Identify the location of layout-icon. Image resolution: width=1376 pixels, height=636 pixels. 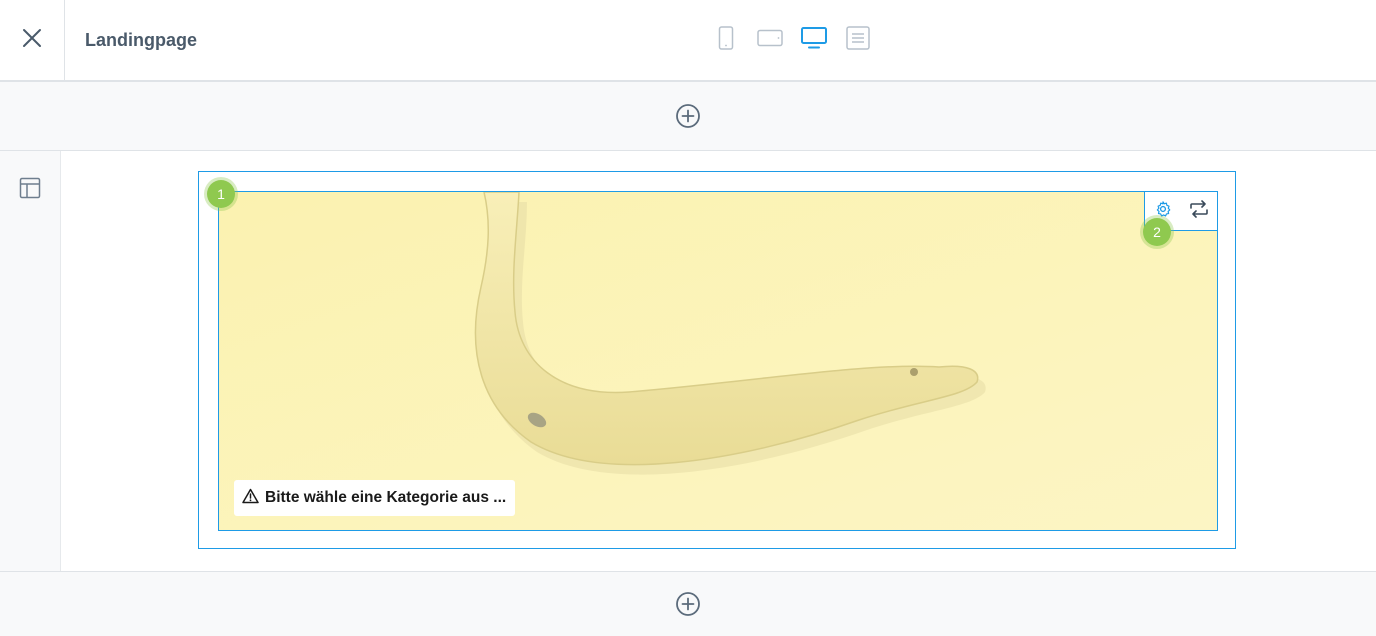
(30, 190).